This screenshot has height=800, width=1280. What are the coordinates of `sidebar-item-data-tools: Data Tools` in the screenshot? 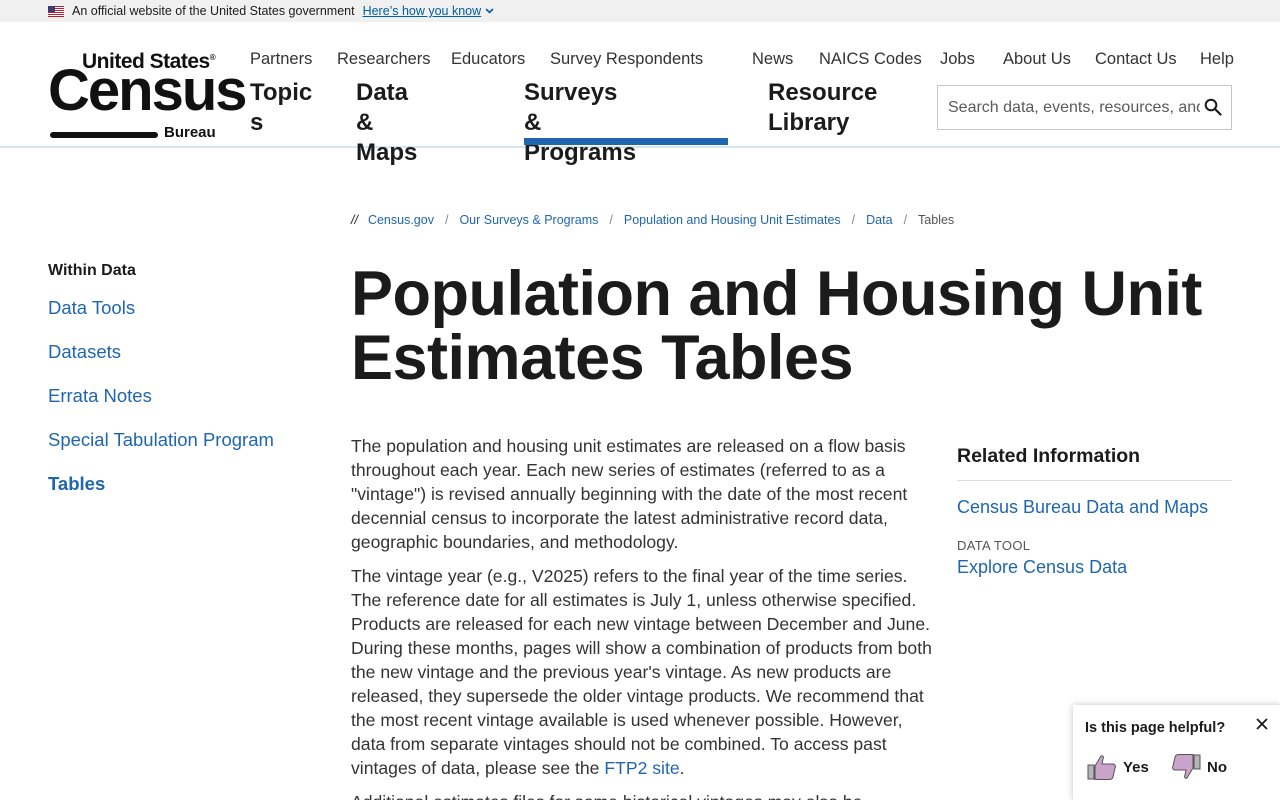 It's located at (178, 318).